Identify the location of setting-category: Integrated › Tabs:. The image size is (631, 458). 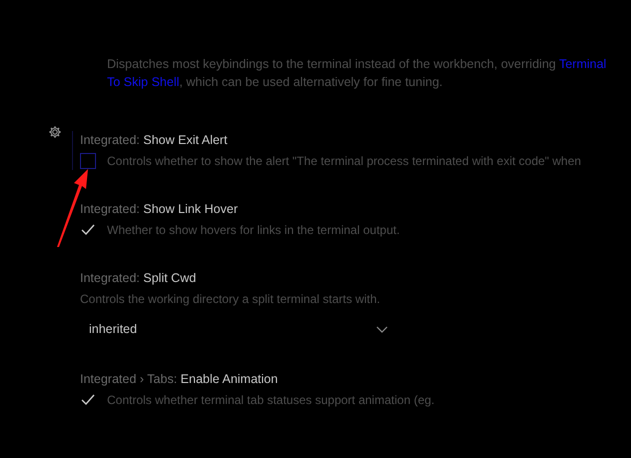
(129, 379).